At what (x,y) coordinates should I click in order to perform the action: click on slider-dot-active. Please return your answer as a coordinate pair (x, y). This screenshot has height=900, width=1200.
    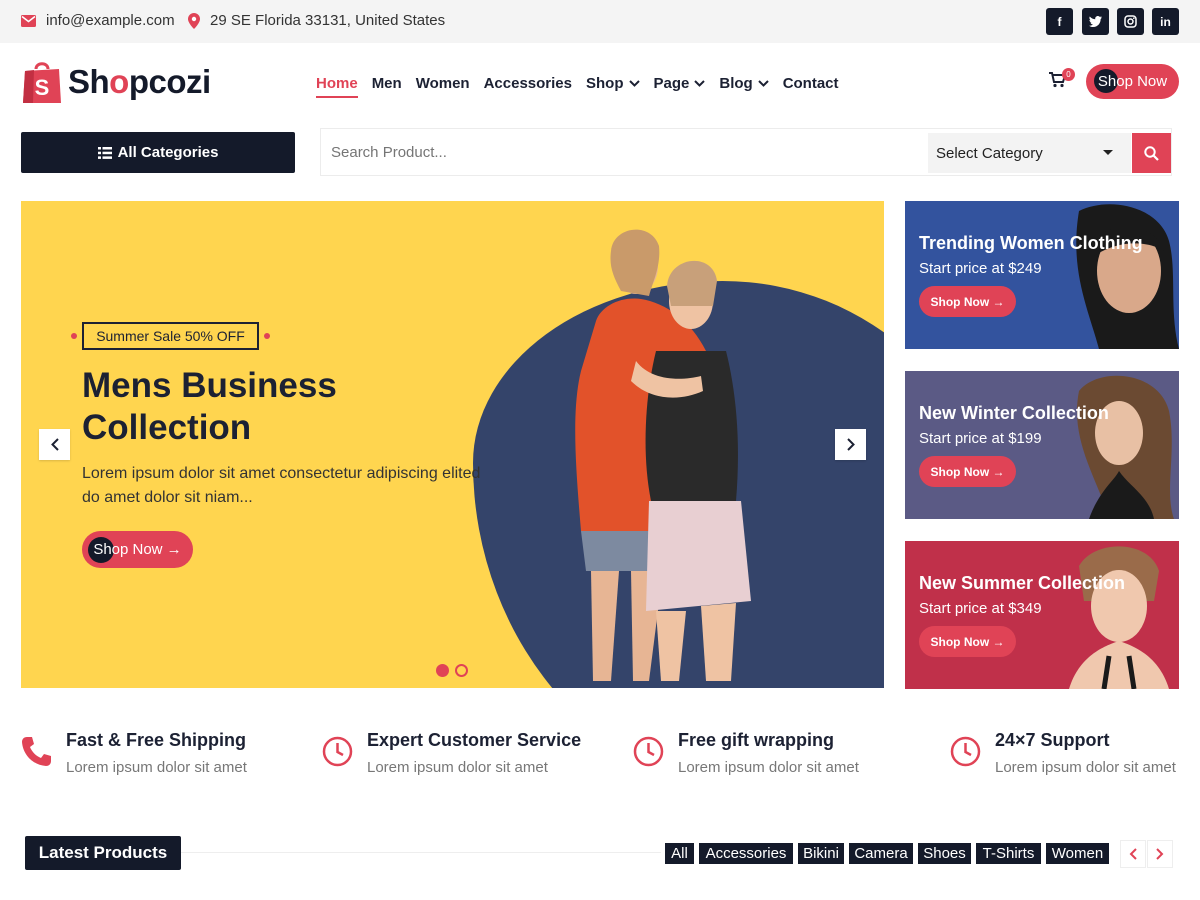
    Looking at the image, I should click on (442, 670).